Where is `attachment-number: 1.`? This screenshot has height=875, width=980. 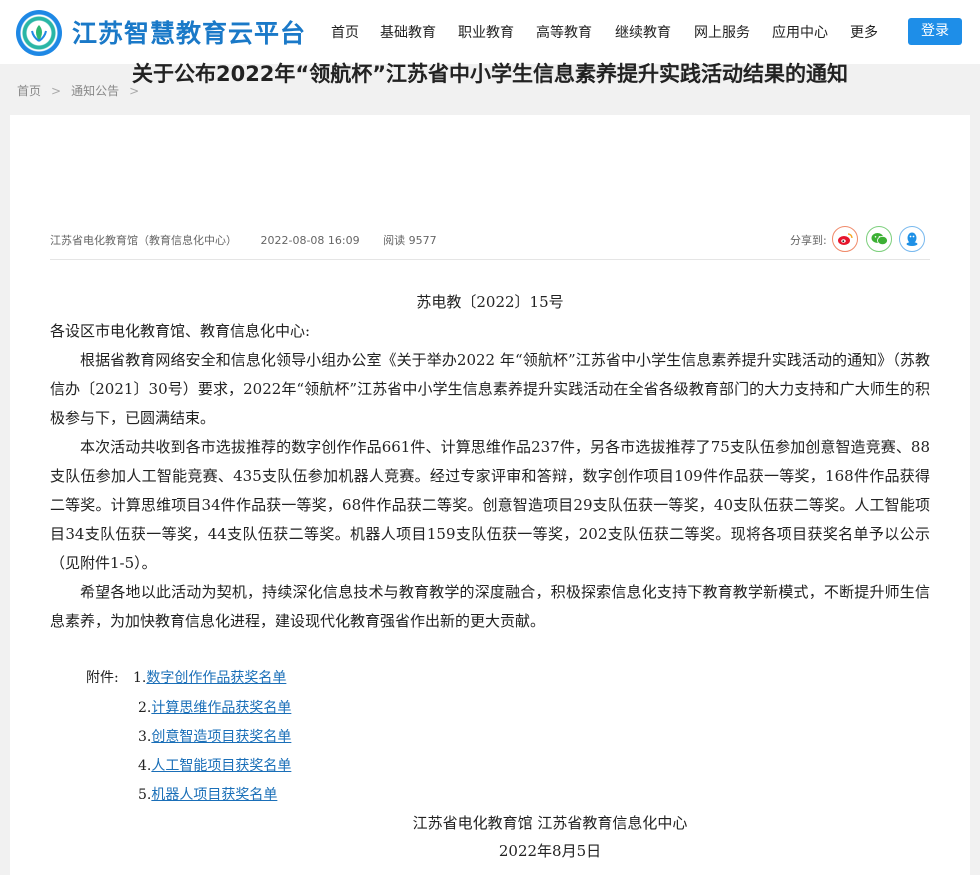
attachment-number: 1. is located at coordinates (140, 678).